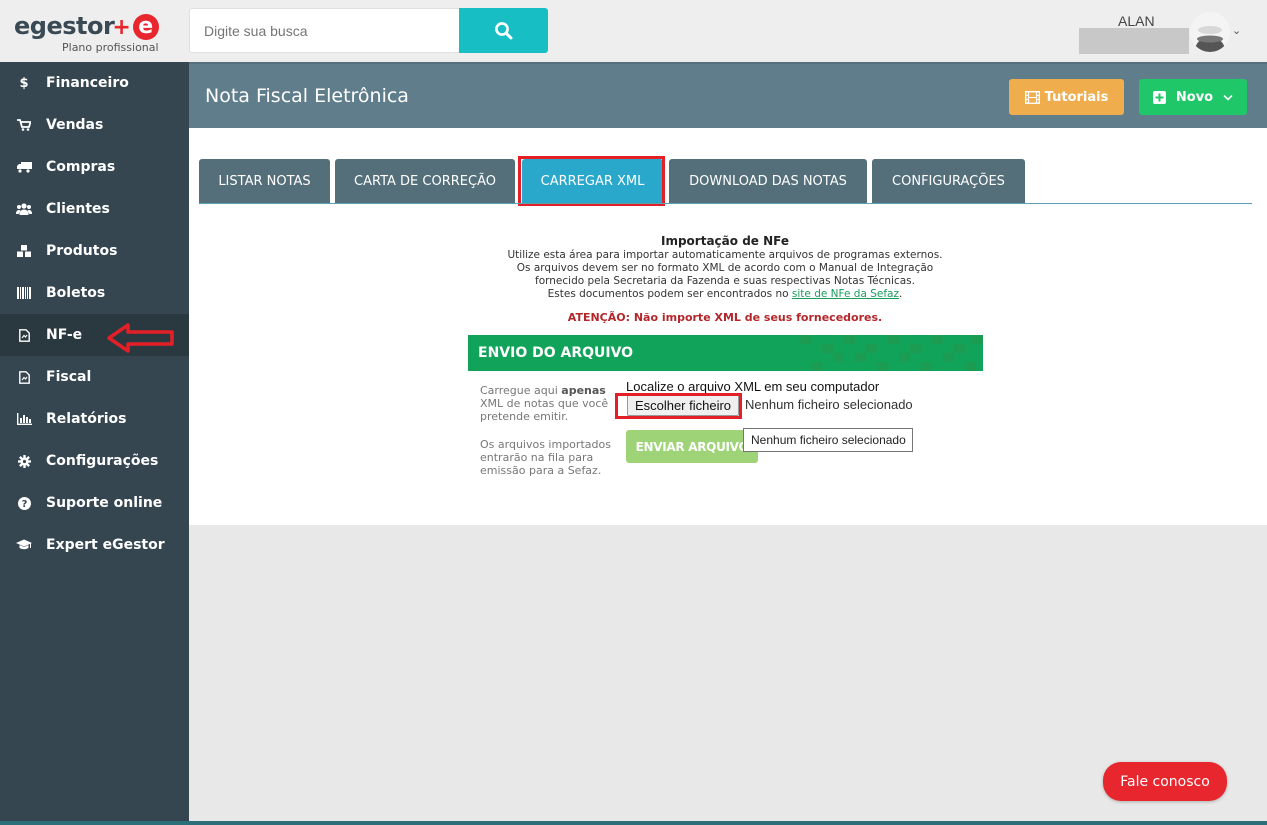 This screenshot has width=1267, height=825. Describe the element at coordinates (845, 294) in the screenshot. I see `sefaz-link: site de NFe da Sefaz` at that location.